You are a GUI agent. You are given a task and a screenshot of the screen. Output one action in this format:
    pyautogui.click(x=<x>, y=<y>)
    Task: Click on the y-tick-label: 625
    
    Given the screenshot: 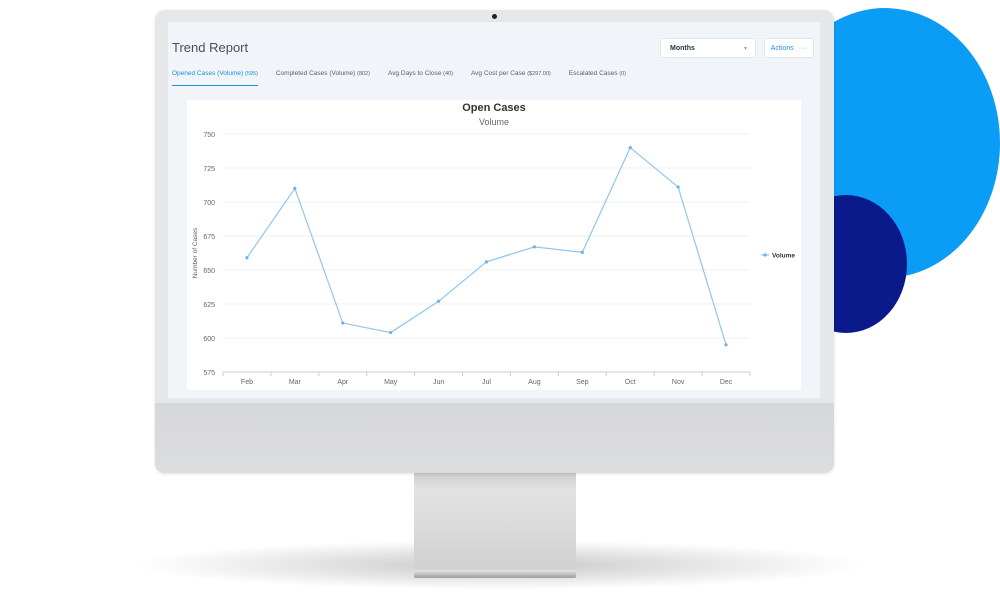 What is the action you would take?
    pyautogui.click(x=209, y=305)
    